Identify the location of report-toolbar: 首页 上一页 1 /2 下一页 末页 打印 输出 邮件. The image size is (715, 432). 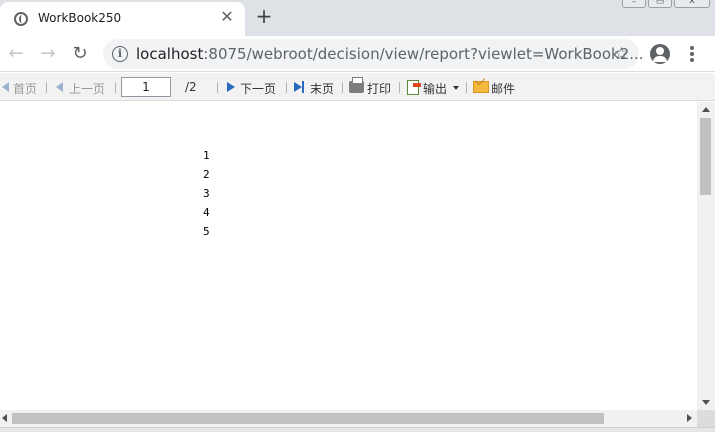
(357, 87).